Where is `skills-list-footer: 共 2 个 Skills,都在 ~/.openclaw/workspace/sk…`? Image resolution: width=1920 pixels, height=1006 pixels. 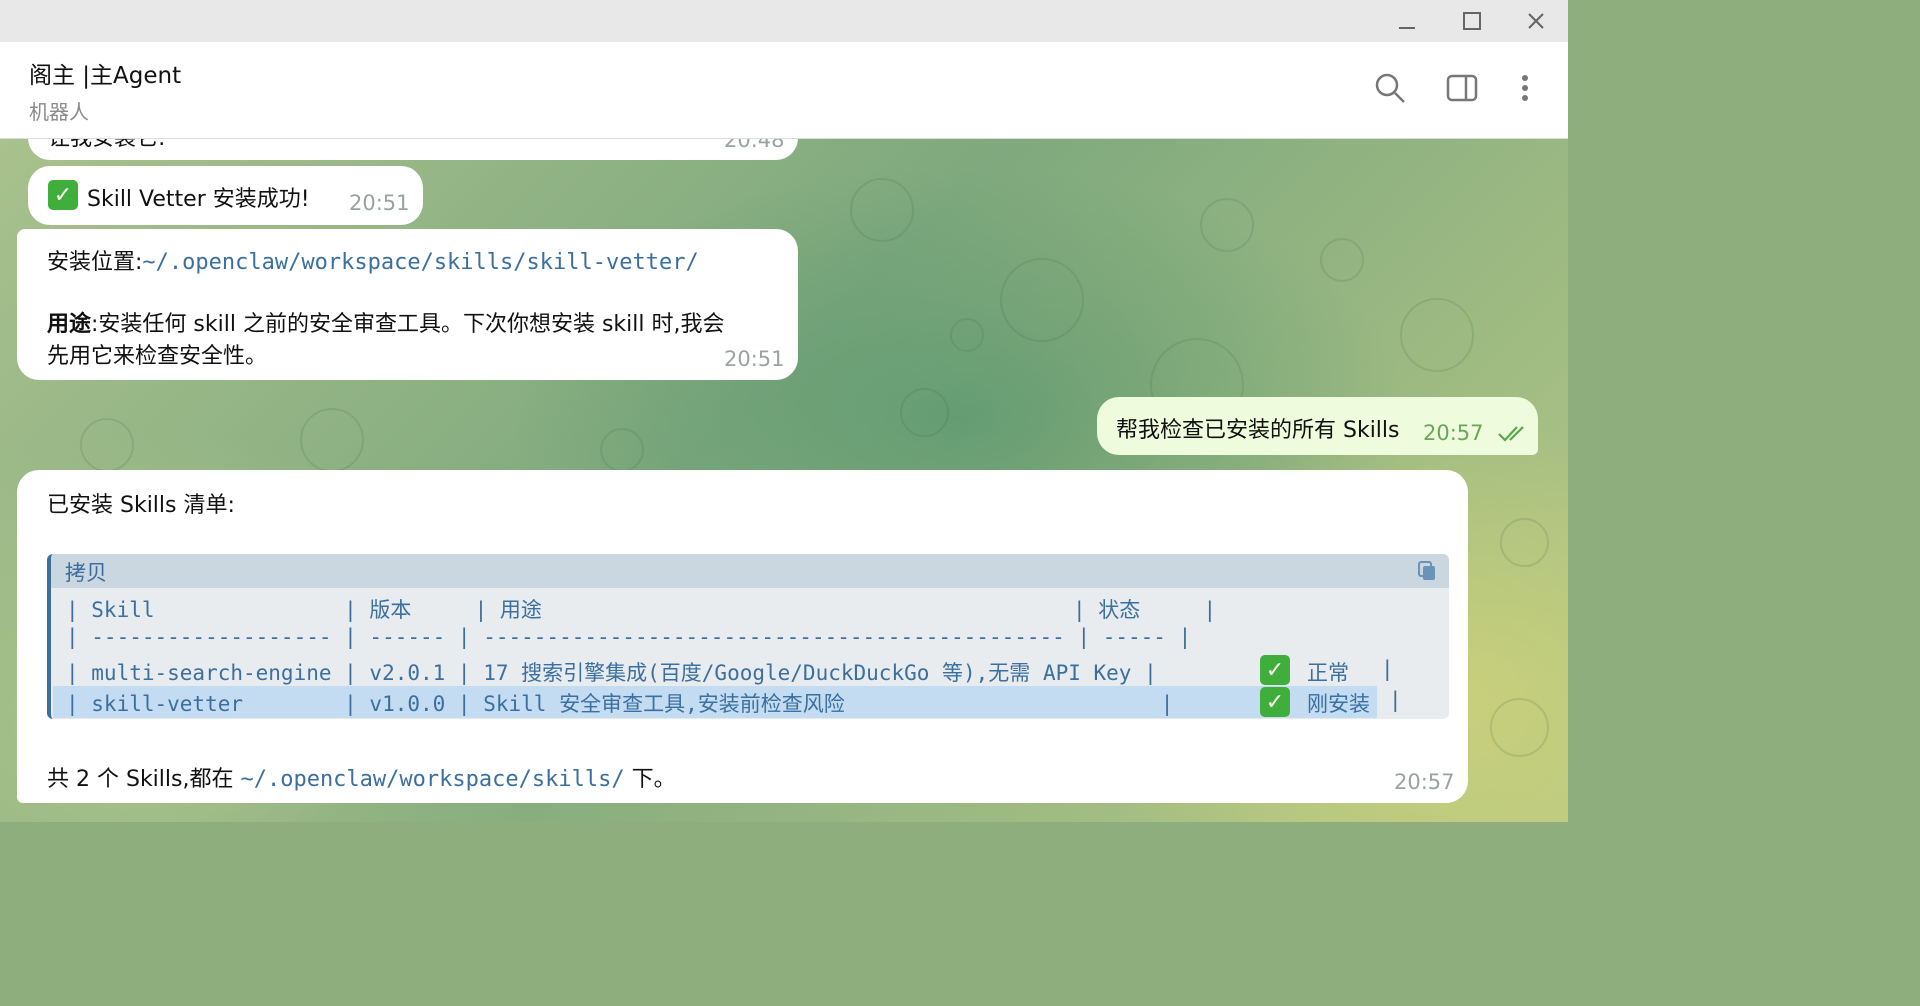
skills-list-footer: 共 2 个 Skills,都在 ~/.openclaw/workspace/sk… is located at coordinates (361, 777).